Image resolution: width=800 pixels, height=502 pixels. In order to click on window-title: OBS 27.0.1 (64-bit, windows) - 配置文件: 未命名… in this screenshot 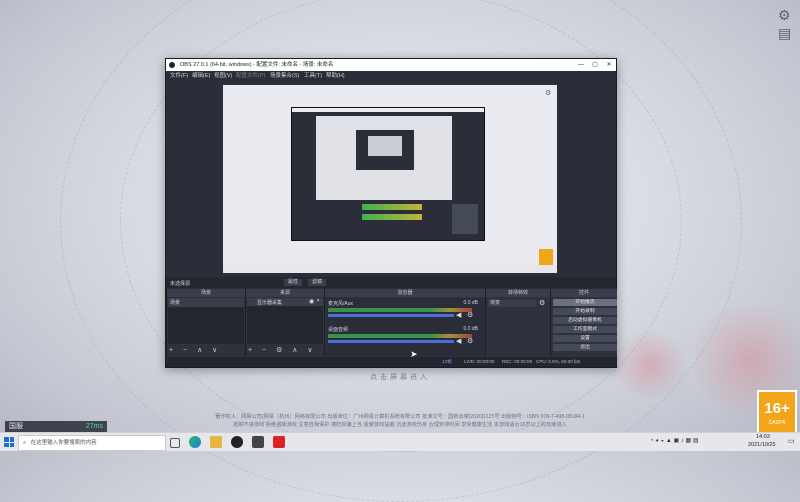, I will do `click(257, 65)`.